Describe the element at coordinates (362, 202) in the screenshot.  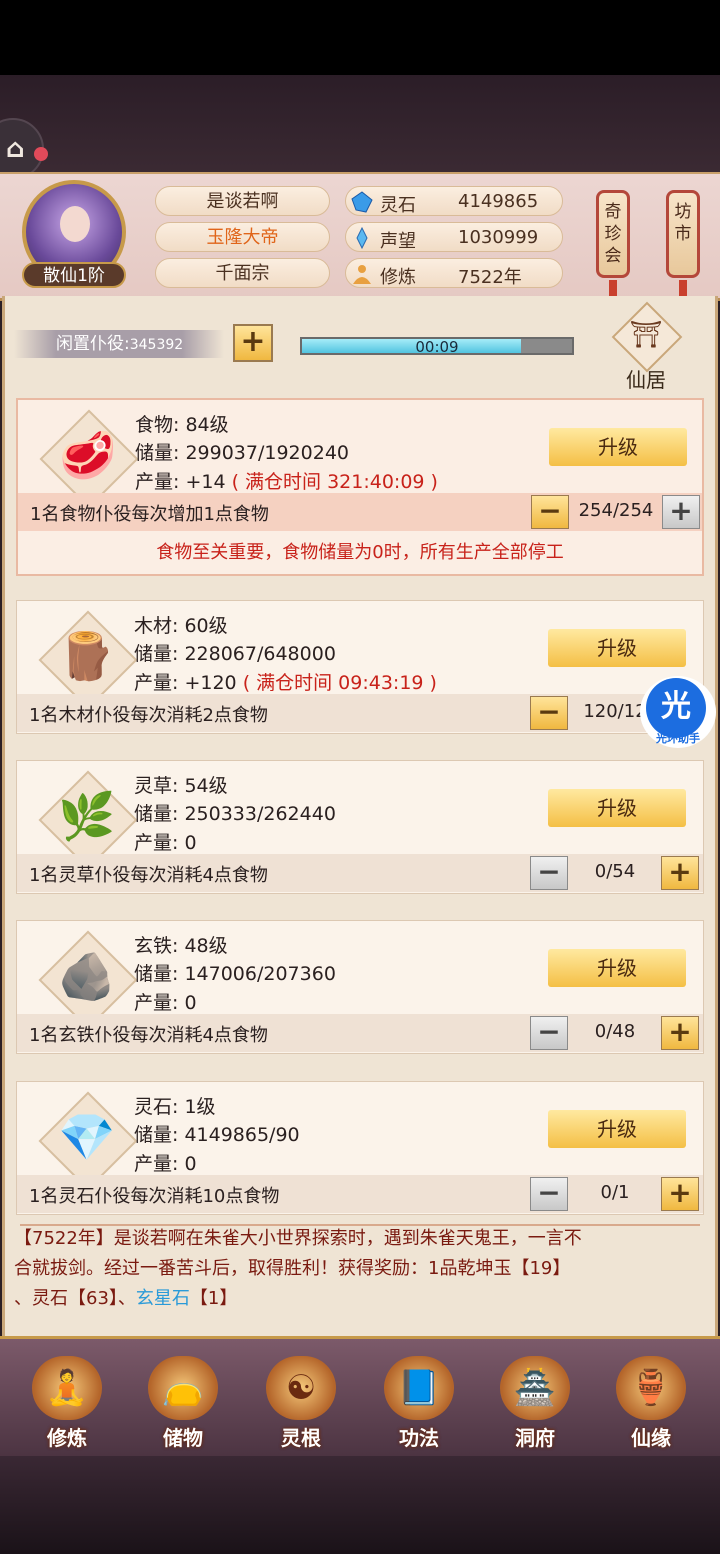
I see `spirit-stone-icon` at that location.